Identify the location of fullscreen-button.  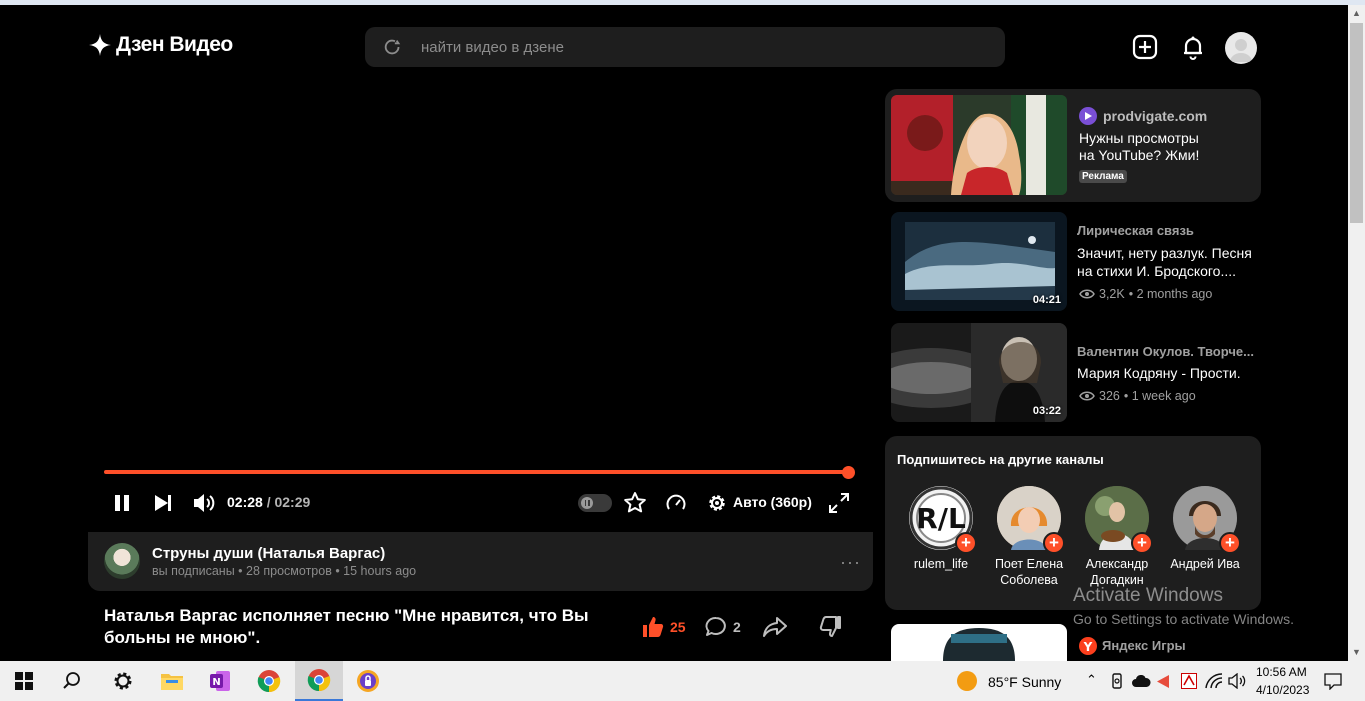
(839, 503).